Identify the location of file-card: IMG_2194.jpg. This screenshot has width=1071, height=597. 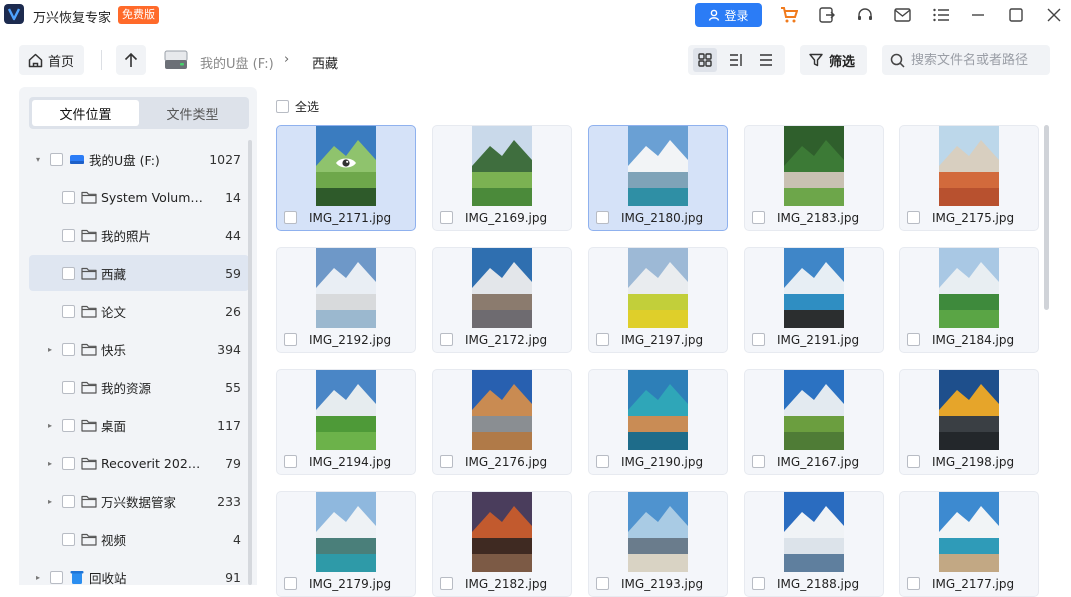
(346, 422).